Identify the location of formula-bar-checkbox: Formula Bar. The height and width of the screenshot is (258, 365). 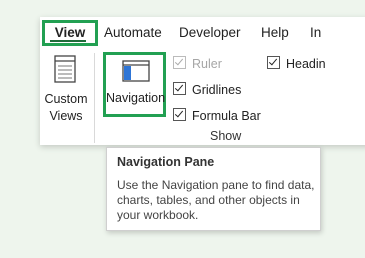
(217, 115).